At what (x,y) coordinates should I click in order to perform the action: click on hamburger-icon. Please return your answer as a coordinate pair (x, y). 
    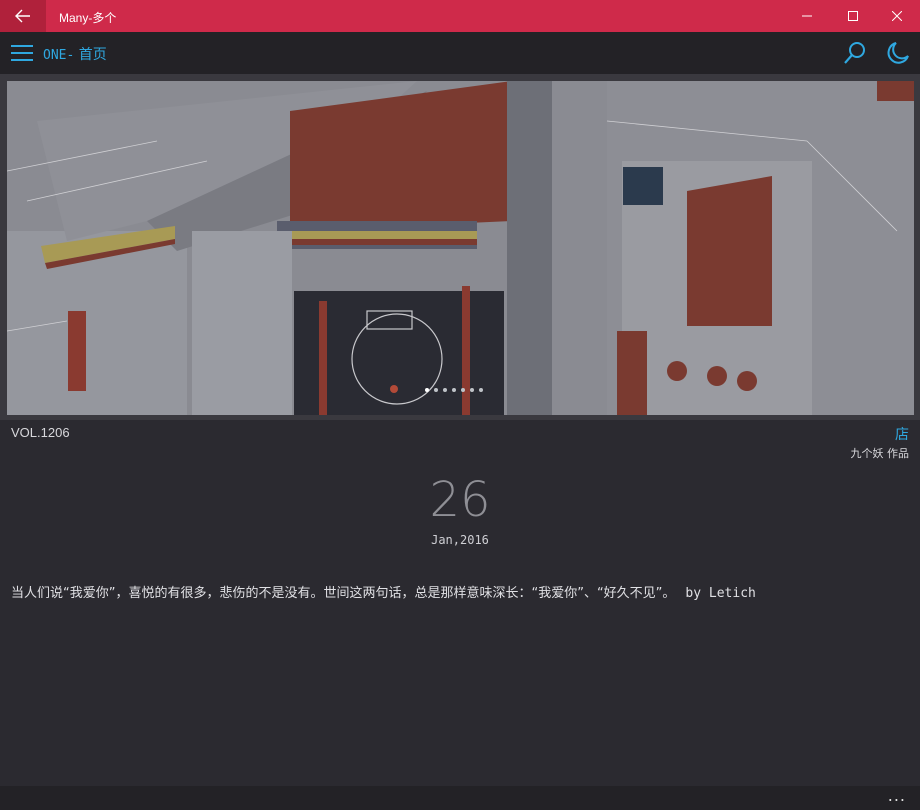
    Looking at the image, I should click on (22, 46).